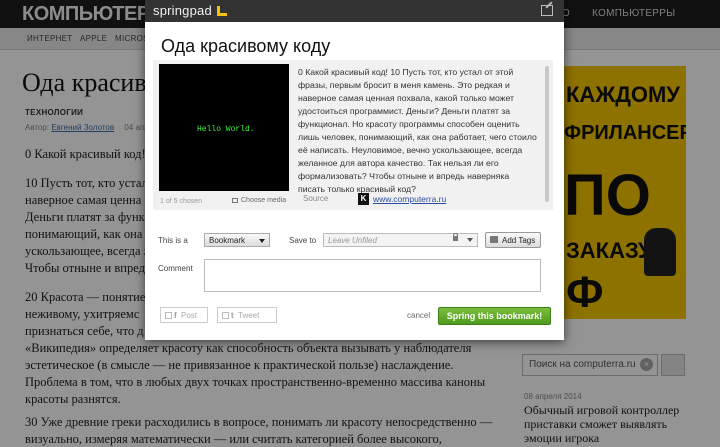 Image resolution: width=720 pixels, height=447 pixels. I want to click on source-label: Source, so click(316, 198).